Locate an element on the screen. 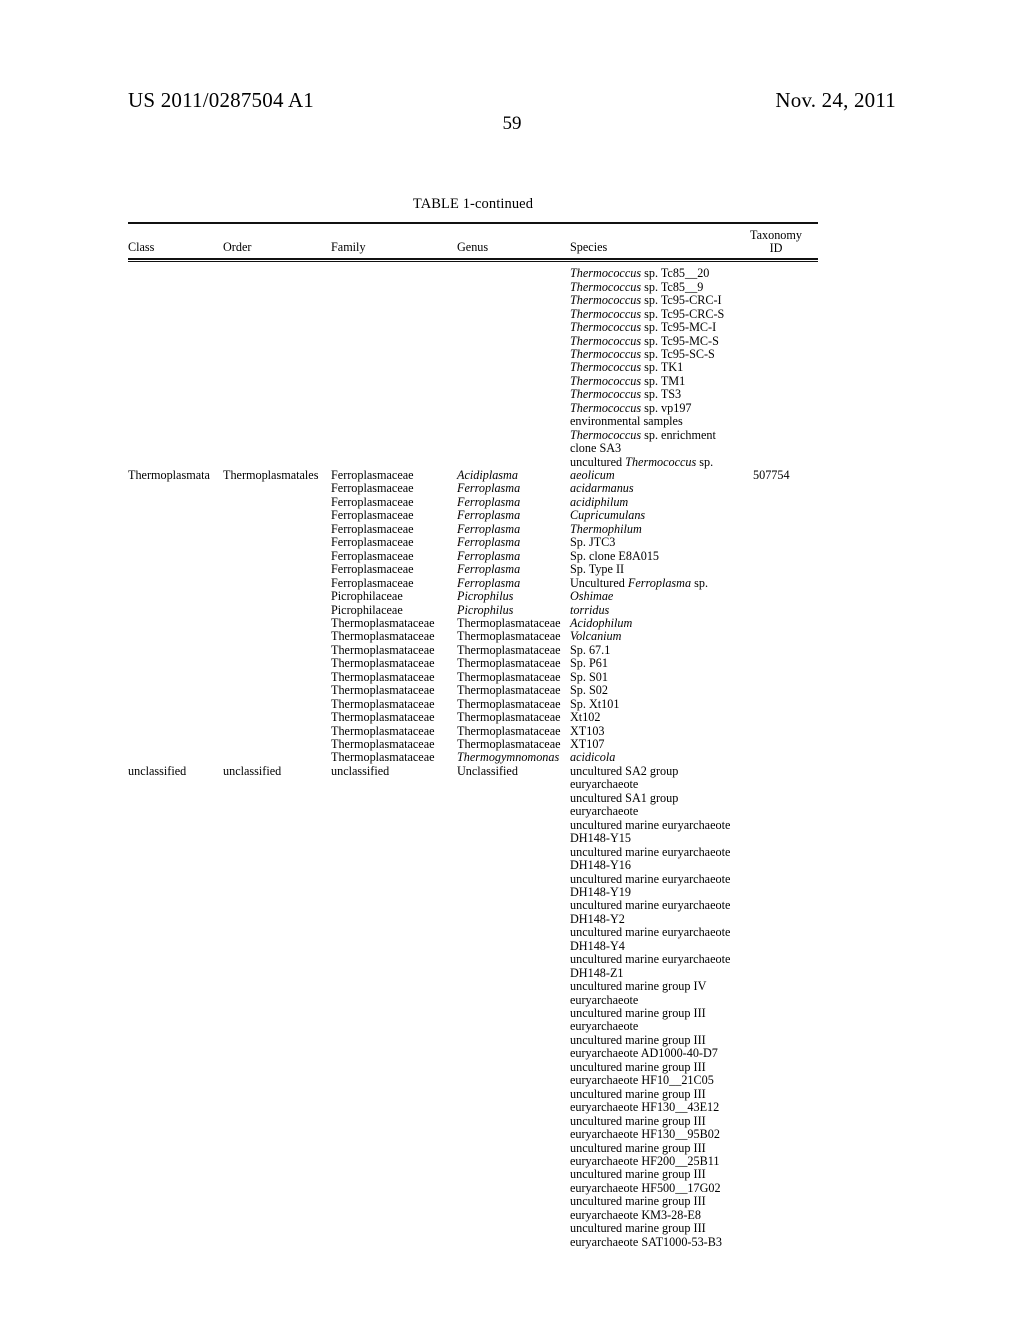 This screenshot has height=1320, width=1024. cell-species: Sp. P61 is located at coordinates (589, 663).